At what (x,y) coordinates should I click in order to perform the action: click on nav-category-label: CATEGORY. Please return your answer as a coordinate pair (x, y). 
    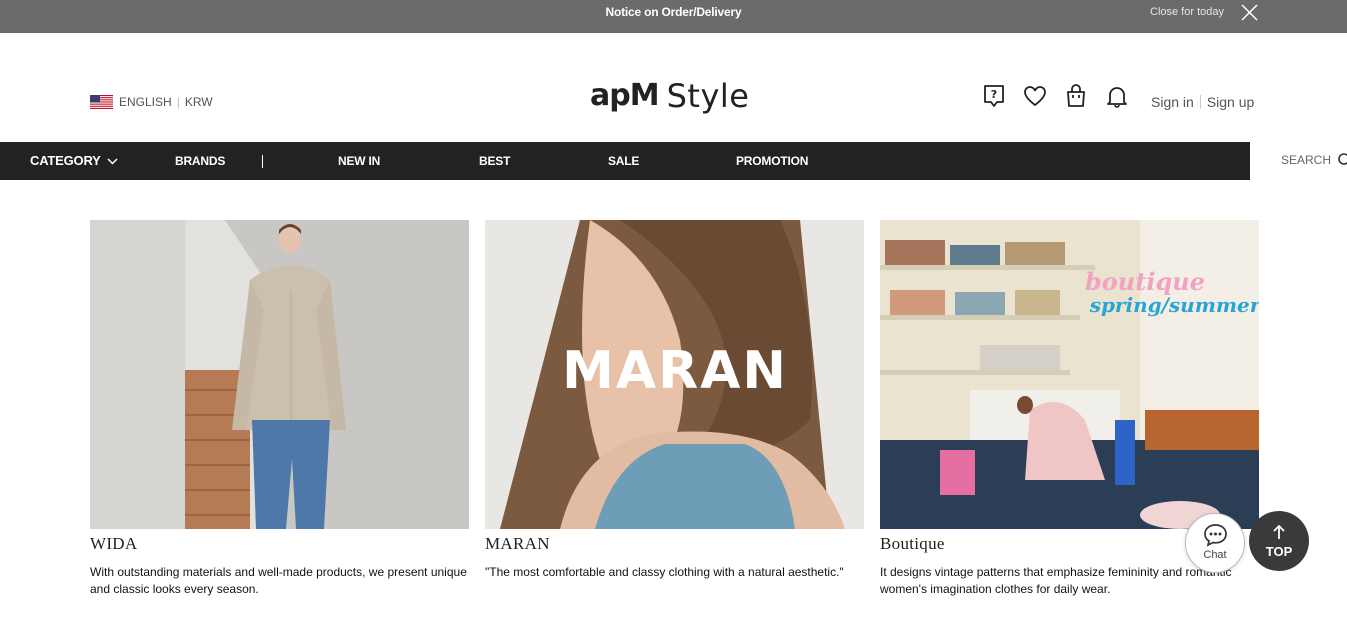
    Looking at the image, I should click on (65, 160).